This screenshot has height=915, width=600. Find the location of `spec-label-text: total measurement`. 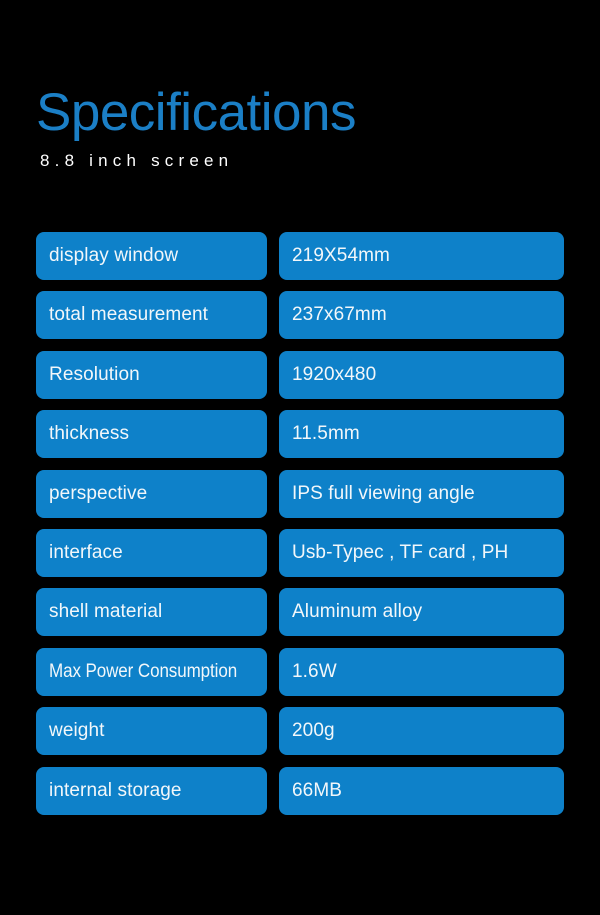

spec-label-text: total measurement is located at coordinates (129, 315).